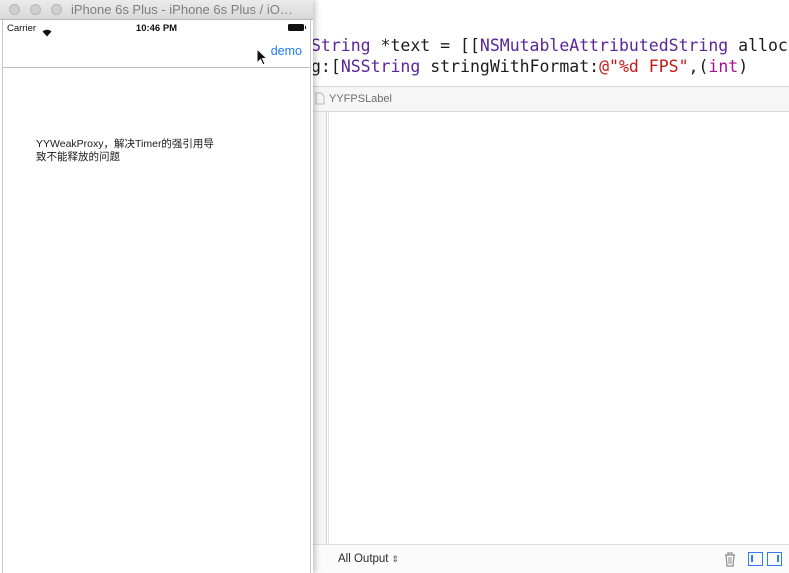 This screenshot has height=573, width=789. I want to click on code-token: NSString, so click(380, 66).